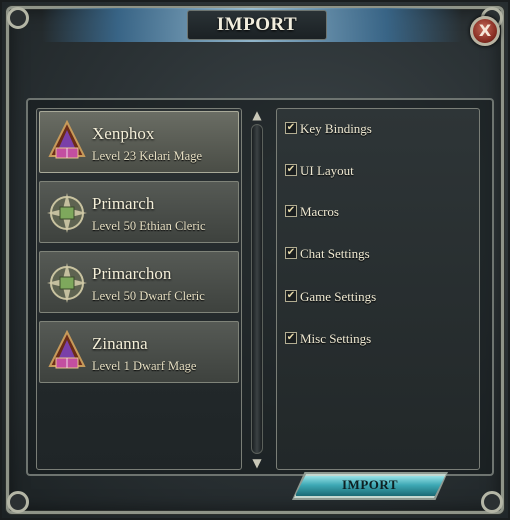  What do you see at coordinates (257, 463) in the screenshot?
I see `scroll-down-icon: ▼` at bounding box center [257, 463].